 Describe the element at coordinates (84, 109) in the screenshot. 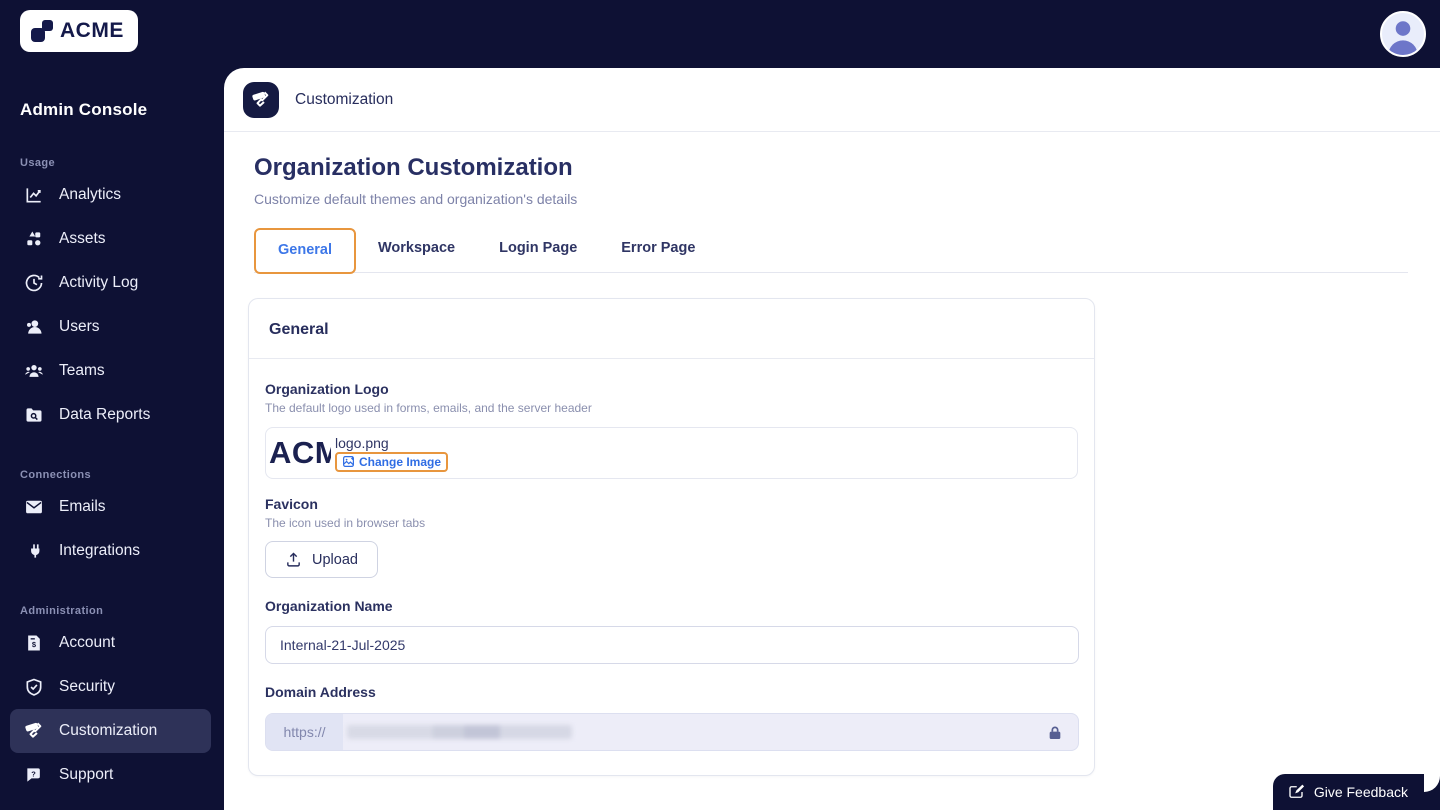

I see `sidebar-title: Admin Console` at that location.